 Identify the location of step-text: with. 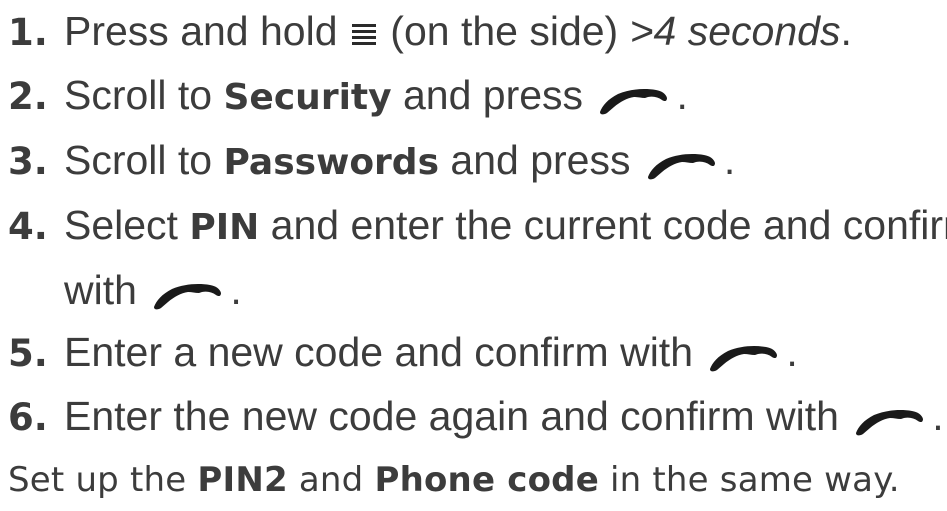
(106, 290).